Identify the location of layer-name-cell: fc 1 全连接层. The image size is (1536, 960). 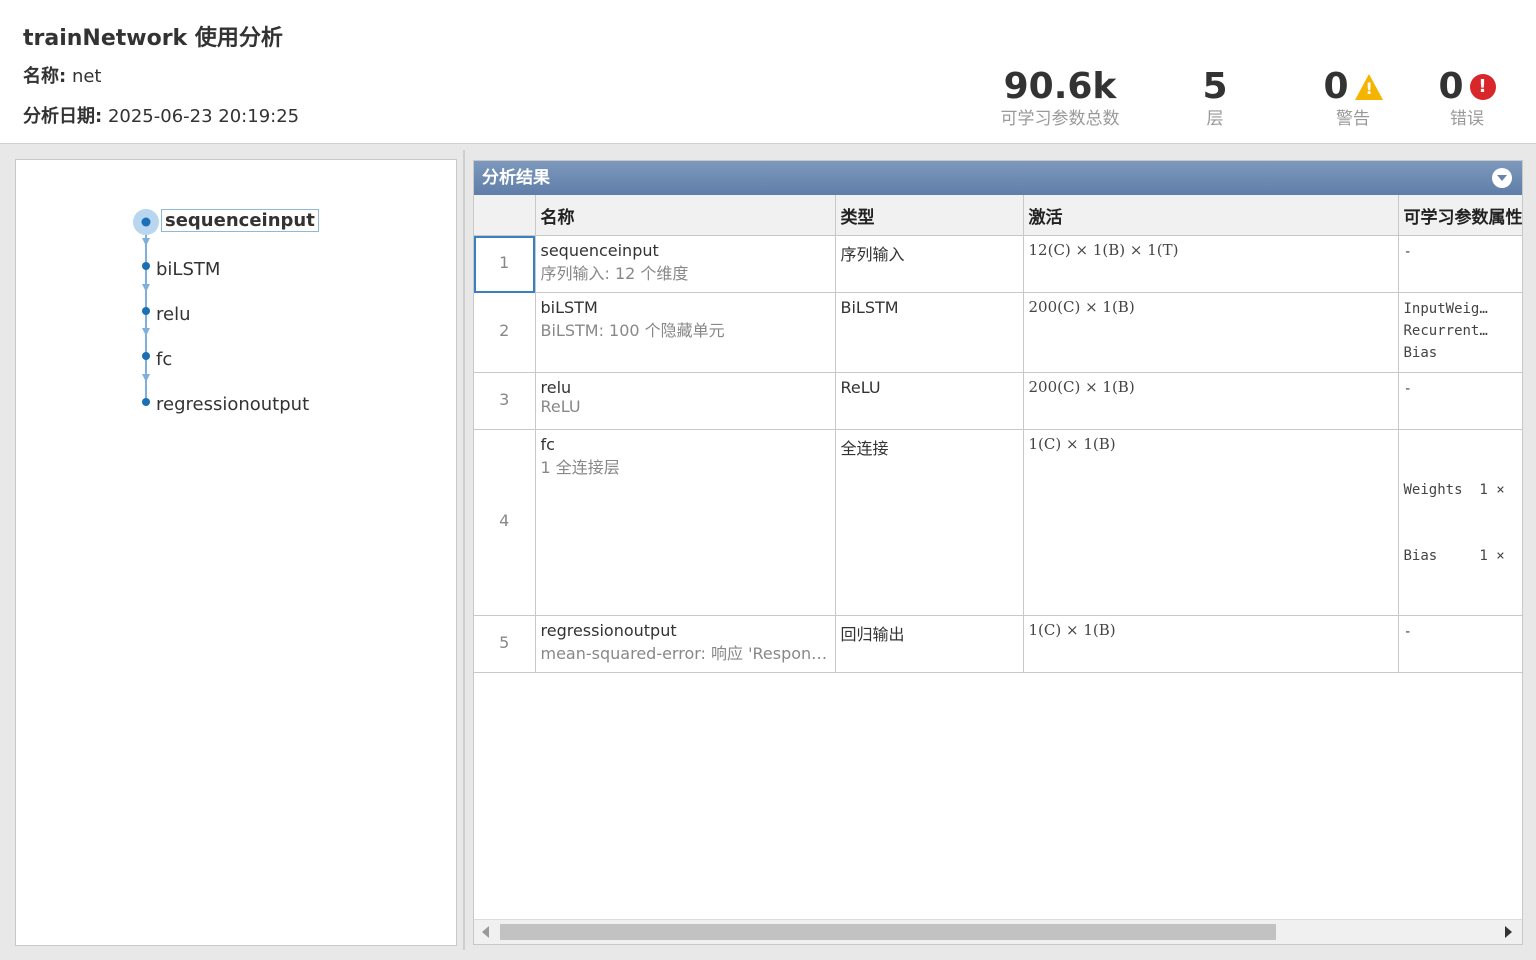
(685, 522).